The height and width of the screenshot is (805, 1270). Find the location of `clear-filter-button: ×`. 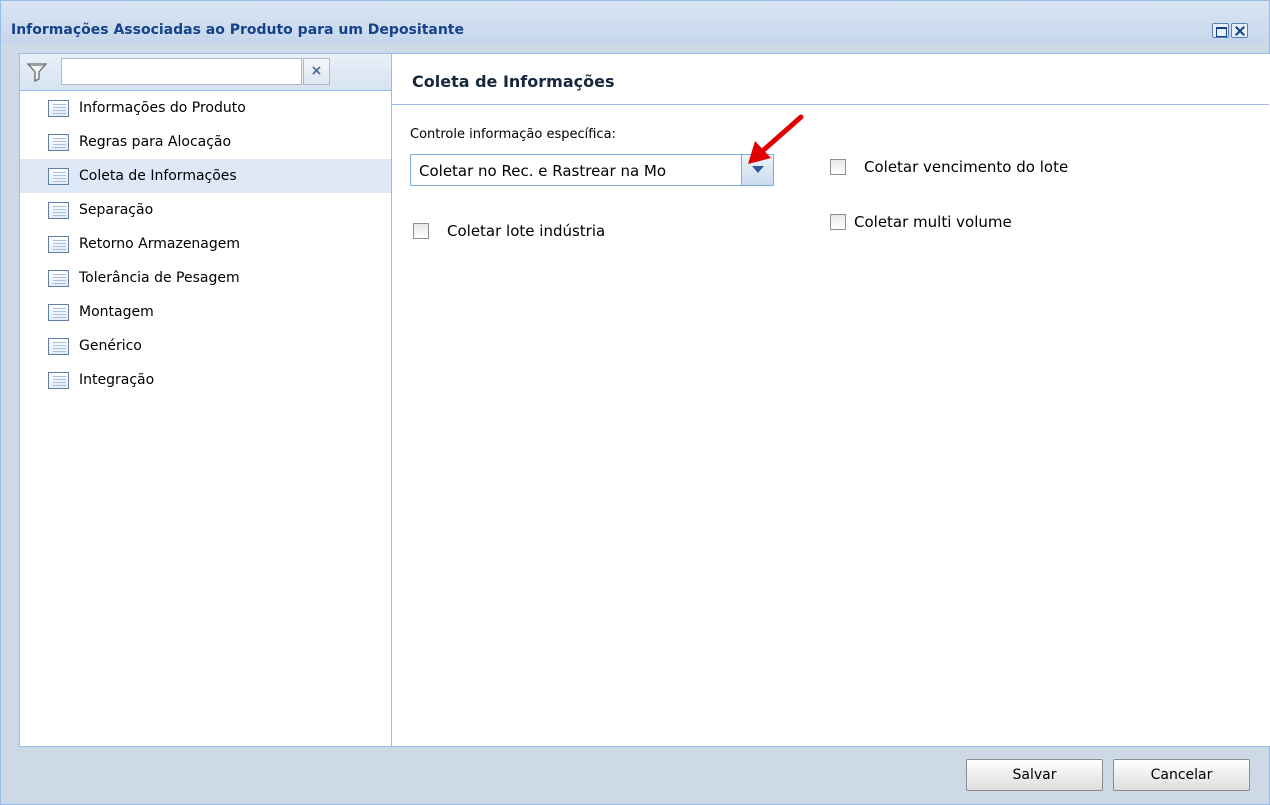

clear-filter-button: × is located at coordinates (316, 71).